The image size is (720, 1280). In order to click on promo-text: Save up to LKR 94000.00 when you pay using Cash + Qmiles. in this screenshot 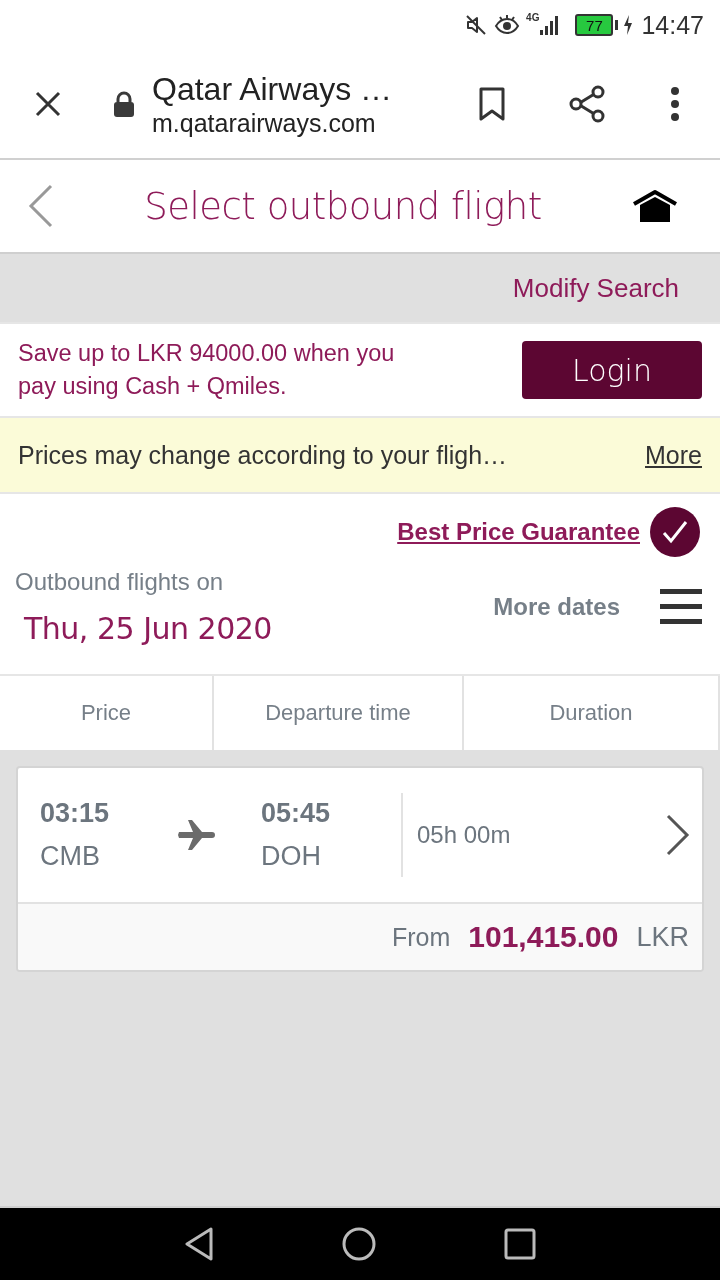, I will do `click(207, 370)`.